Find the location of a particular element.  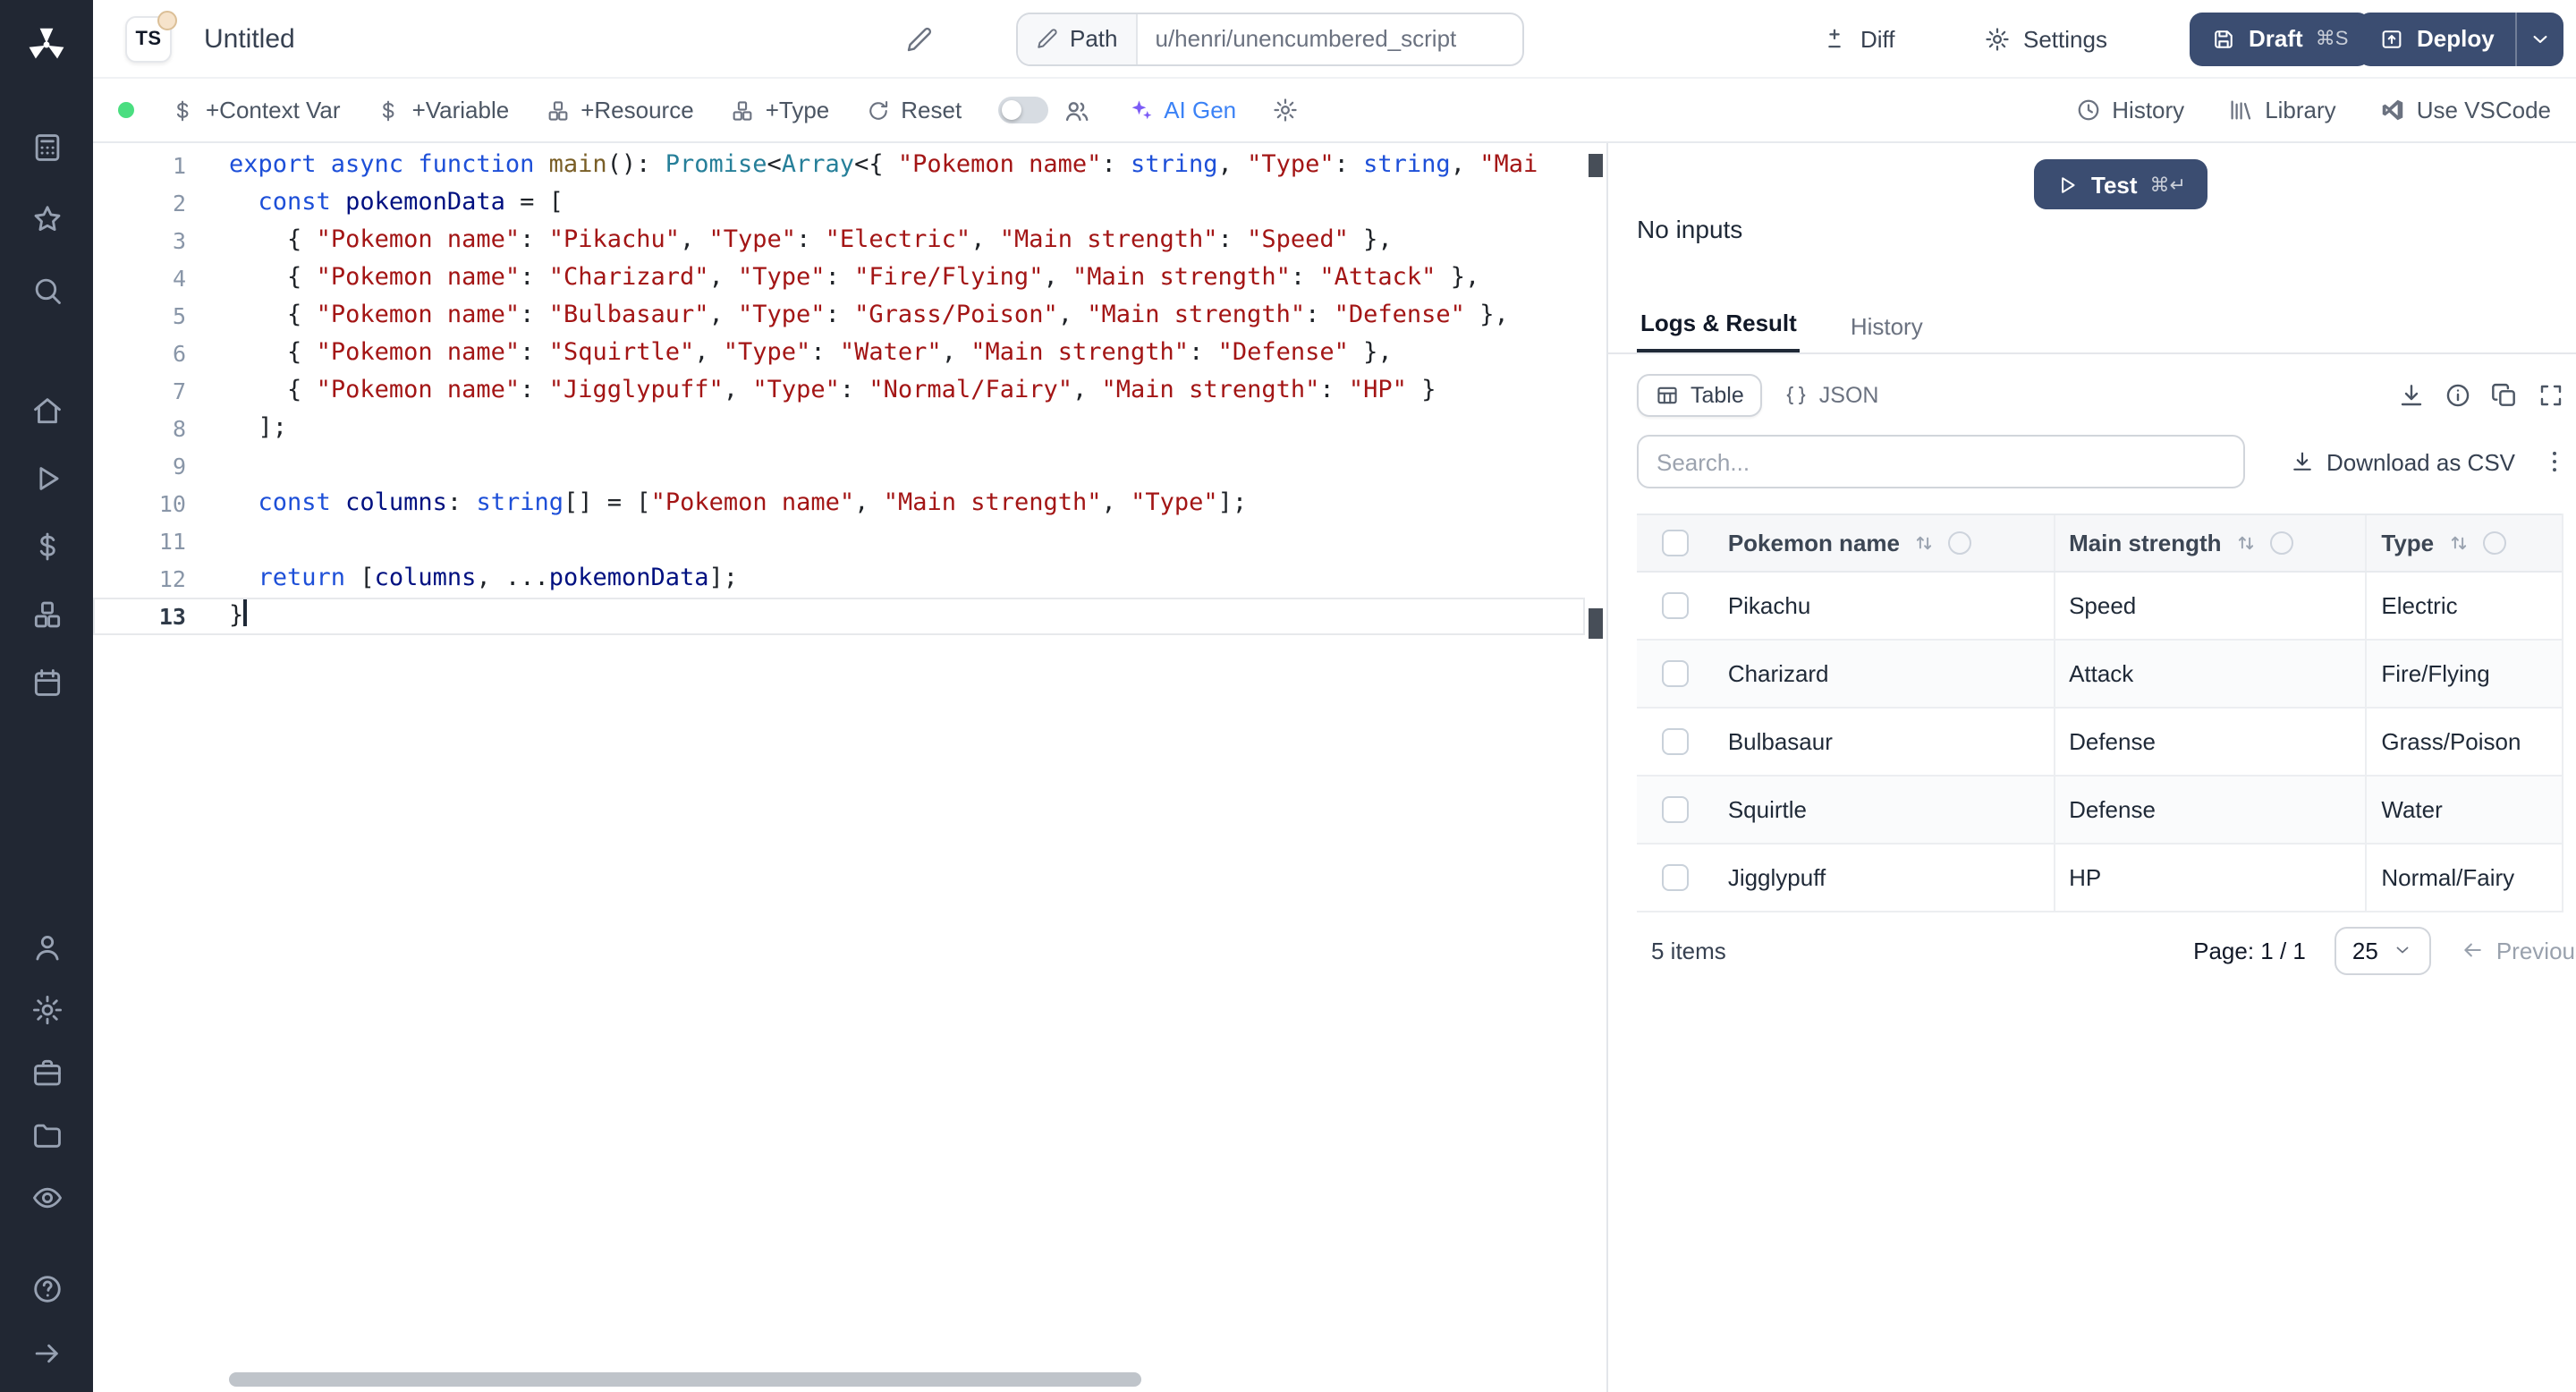

sidebar-item-gear is located at coordinates (46, 1009).